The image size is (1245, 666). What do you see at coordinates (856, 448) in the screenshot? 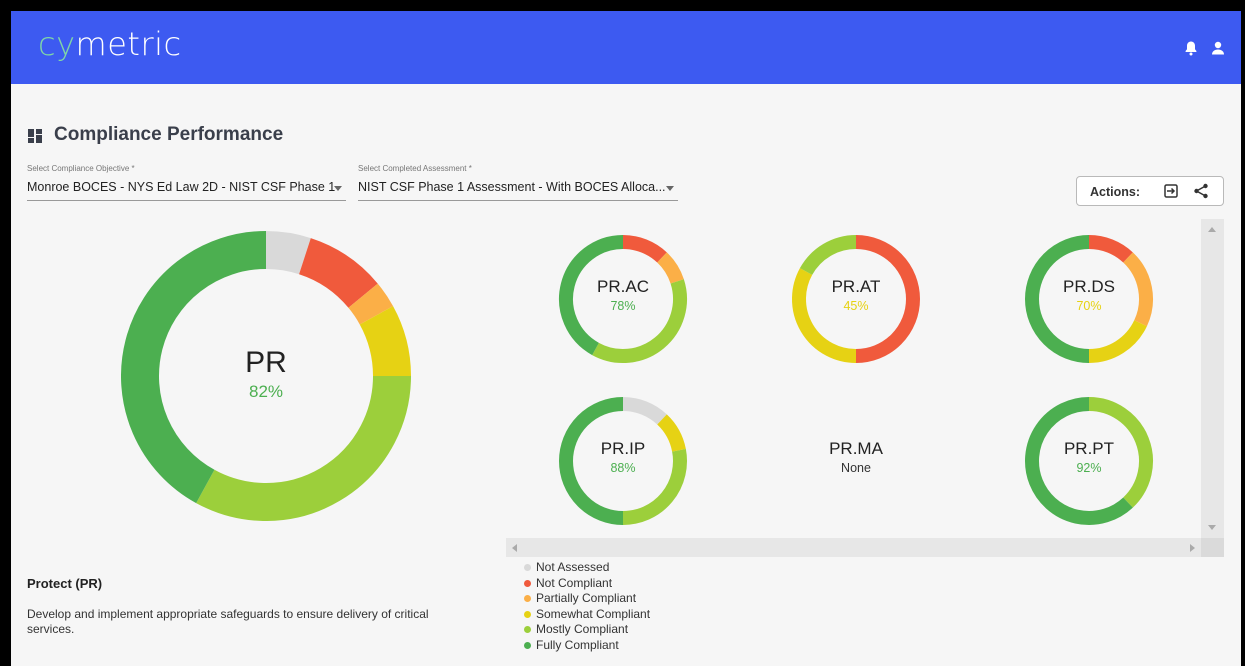
I see `pr-ma-name: PR.MA` at bounding box center [856, 448].